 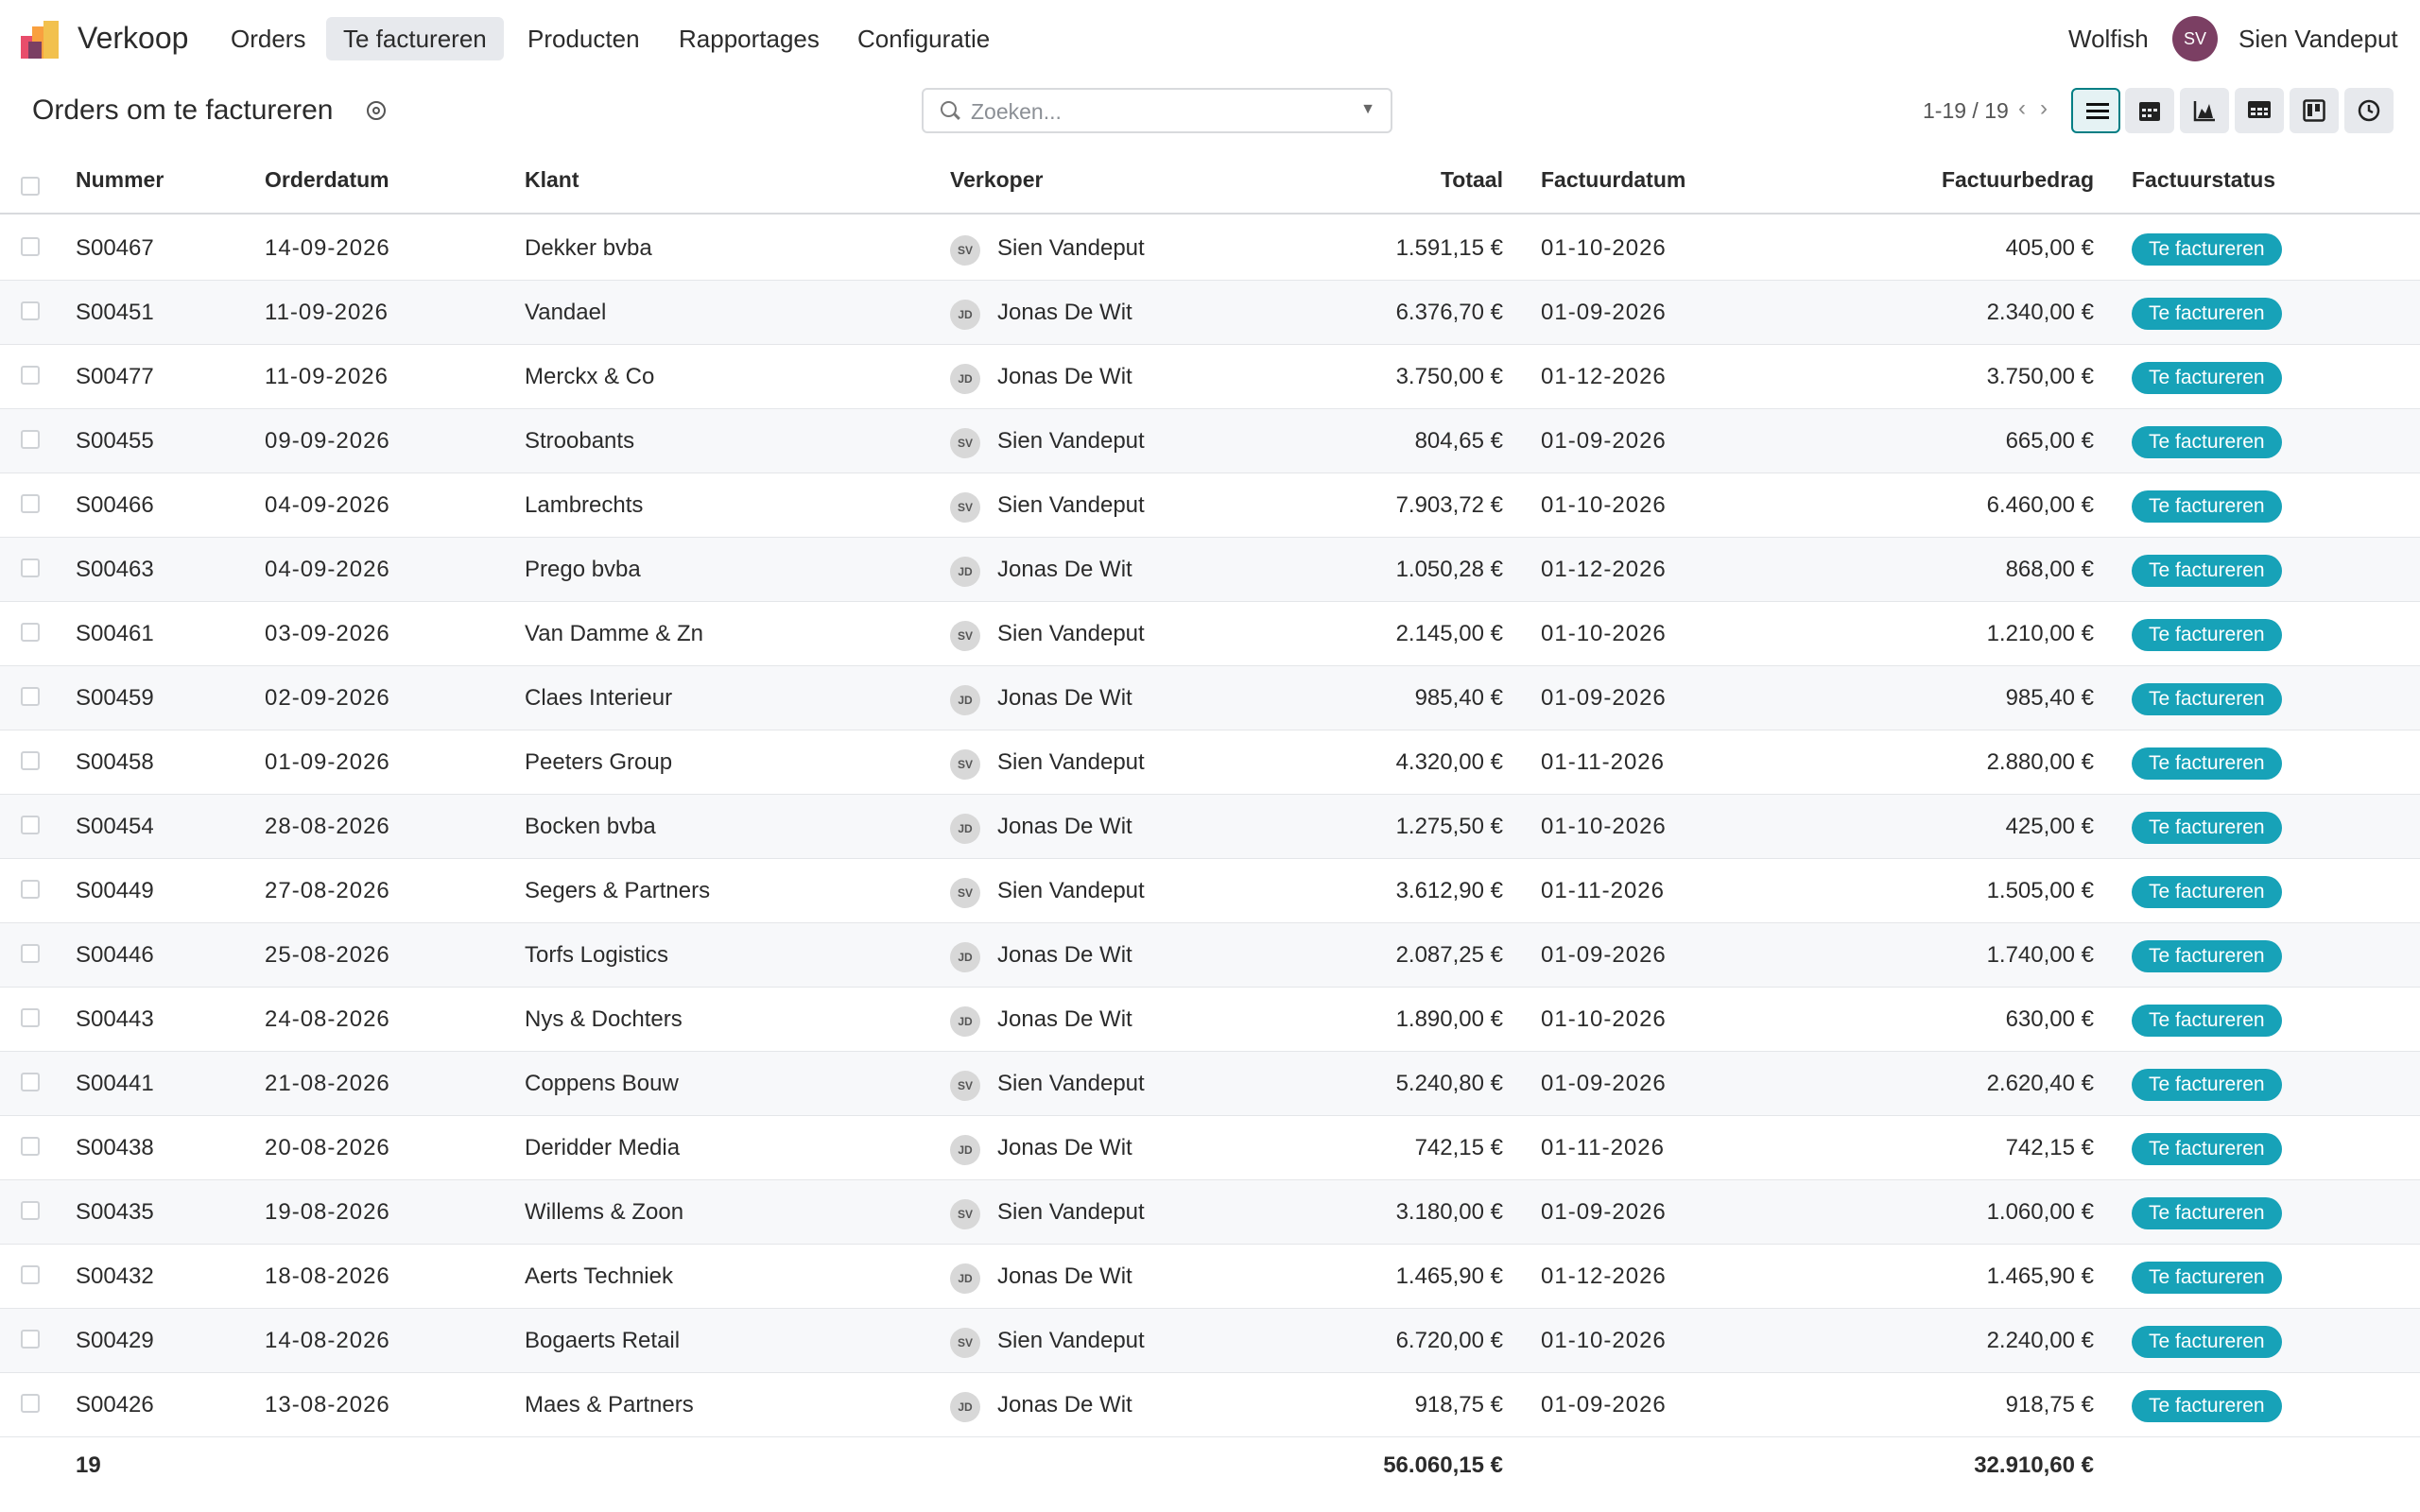 What do you see at coordinates (1210, 1466) in the screenshot?
I see `table-footer: 19 56.060,15 € 32.910,60 €` at bounding box center [1210, 1466].